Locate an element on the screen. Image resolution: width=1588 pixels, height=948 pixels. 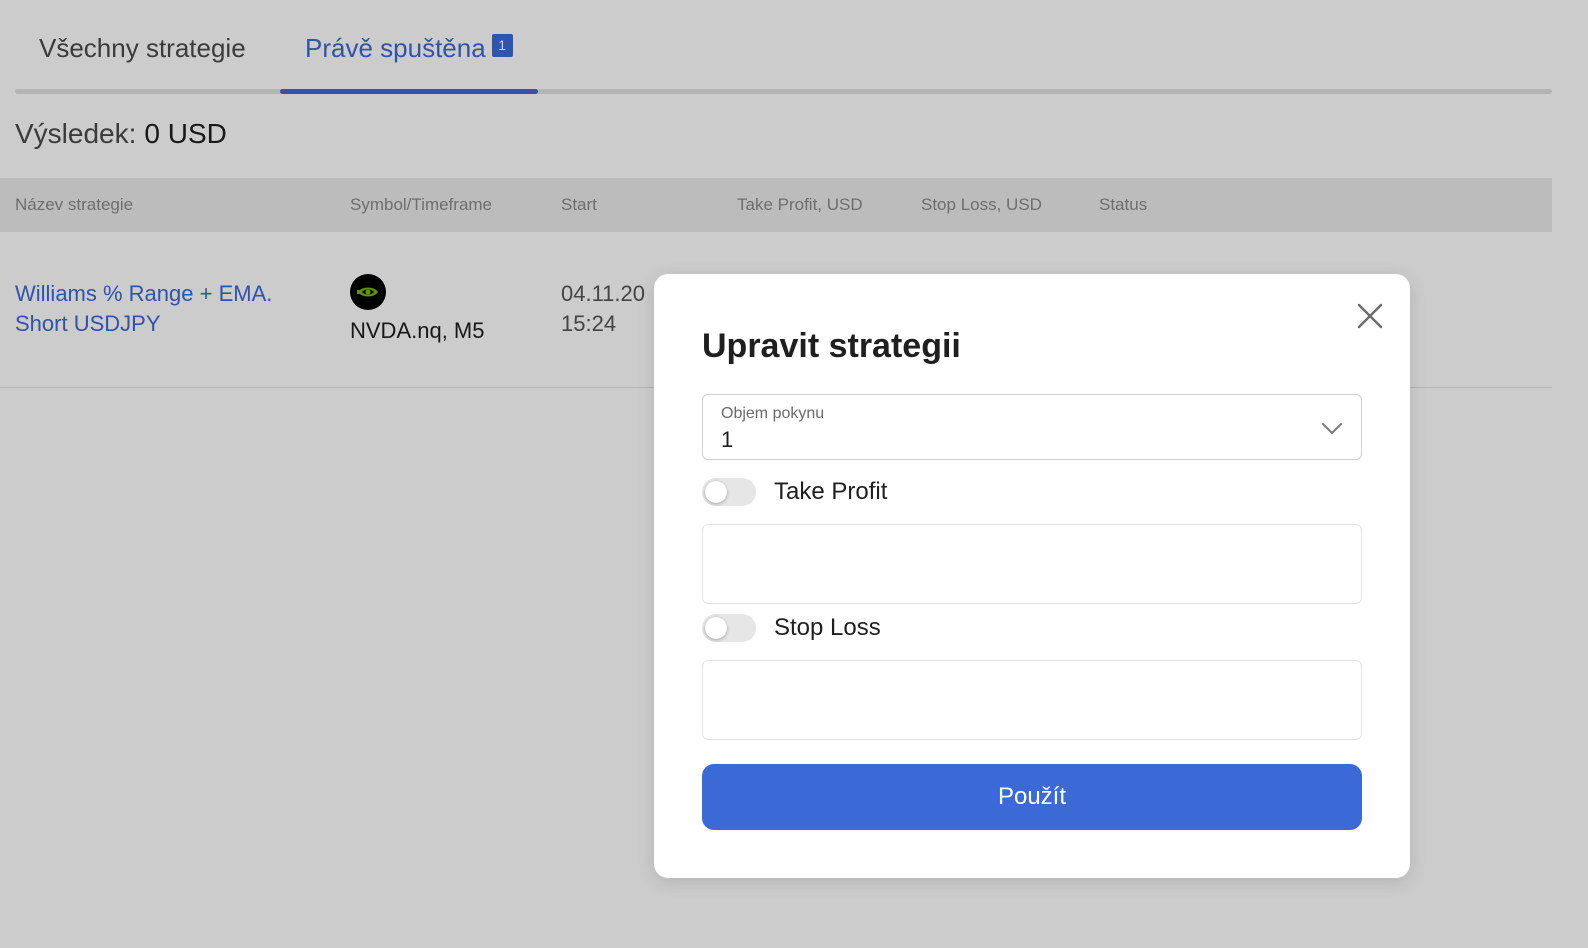
take-profit-toggle is located at coordinates (729, 492).